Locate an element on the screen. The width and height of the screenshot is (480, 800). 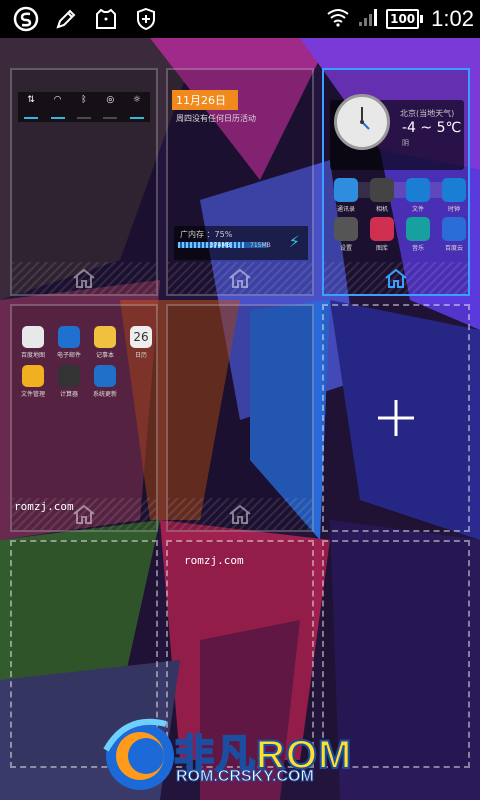
battery-level: 100 is located at coordinates (403, 19).